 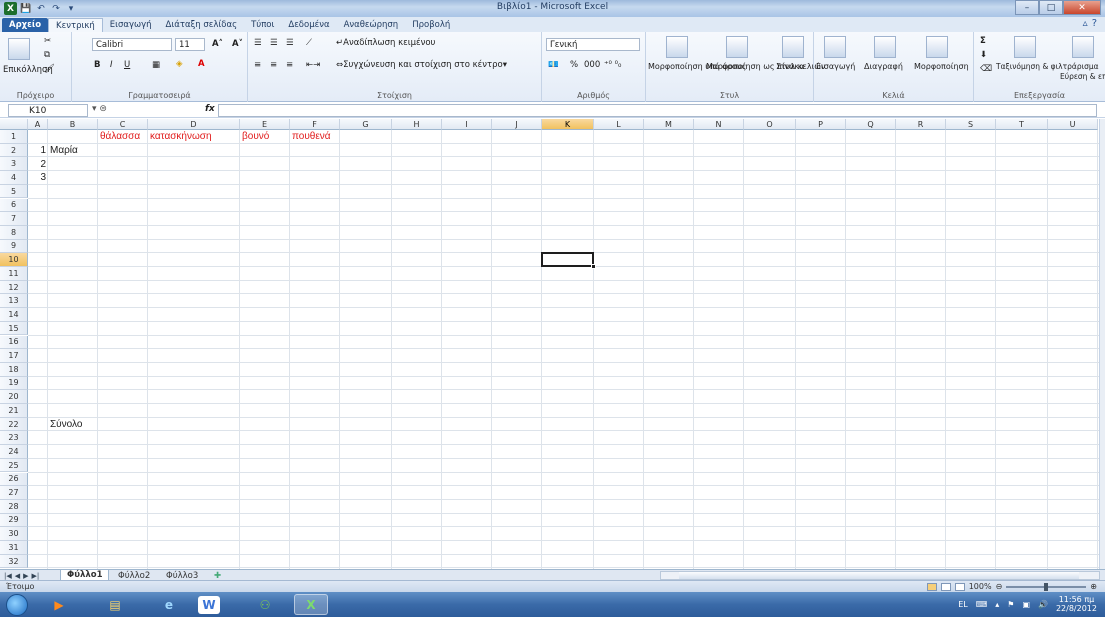 What do you see at coordinates (417, 124) in the screenshot?
I see `column-header-h: H` at bounding box center [417, 124].